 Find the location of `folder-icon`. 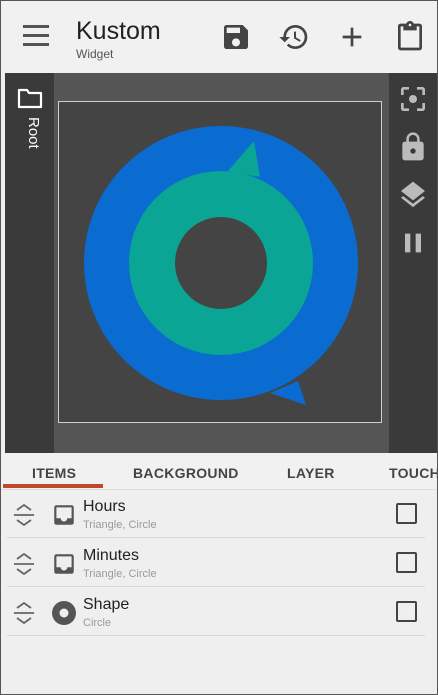

folder-icon is located at coordinates (30, 98).